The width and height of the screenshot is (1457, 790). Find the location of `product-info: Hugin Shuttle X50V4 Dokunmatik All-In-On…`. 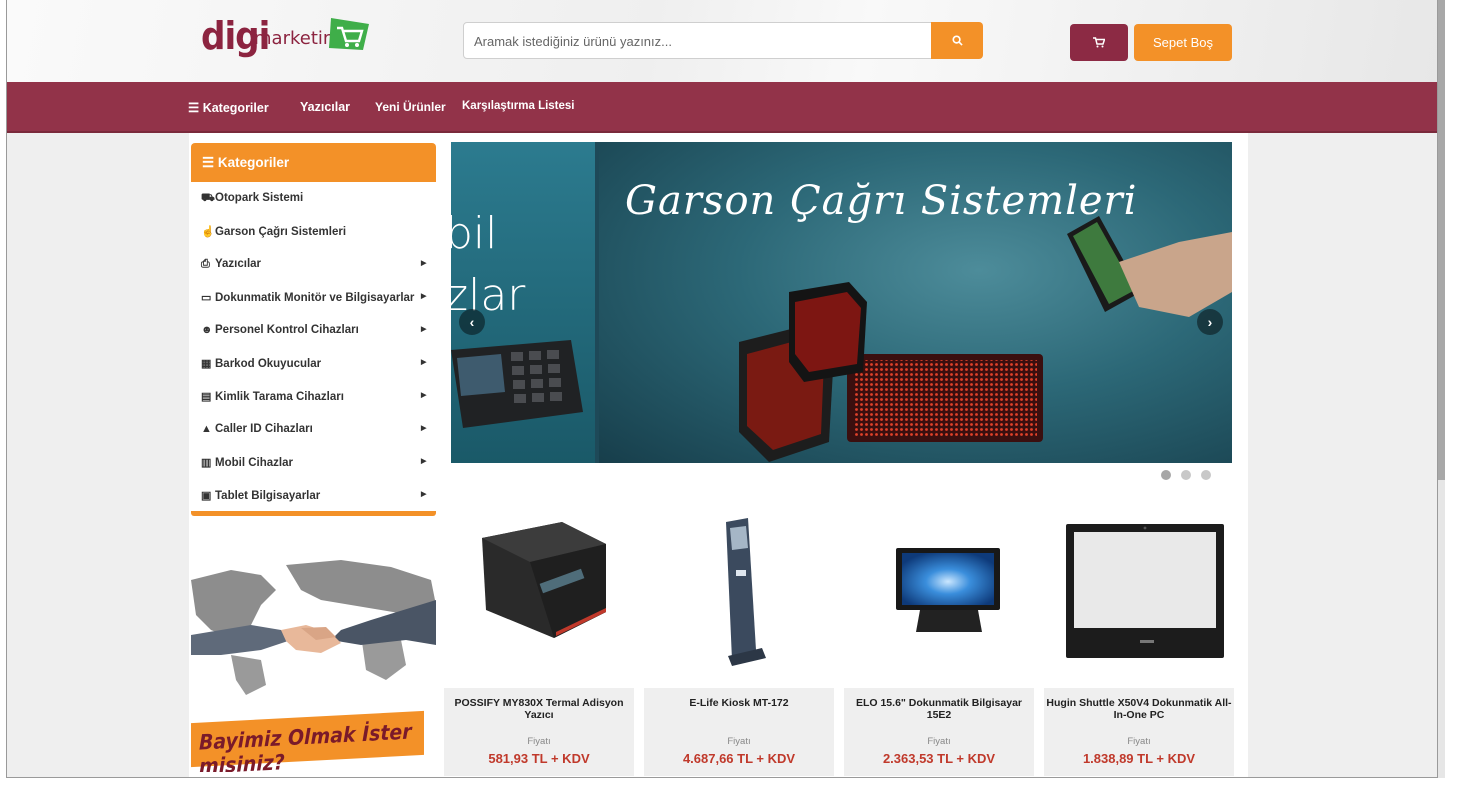

product-info: Hugin Shuttle X50V4 Dokunmatik All-In-On… is located at coordinates (1139, 732).